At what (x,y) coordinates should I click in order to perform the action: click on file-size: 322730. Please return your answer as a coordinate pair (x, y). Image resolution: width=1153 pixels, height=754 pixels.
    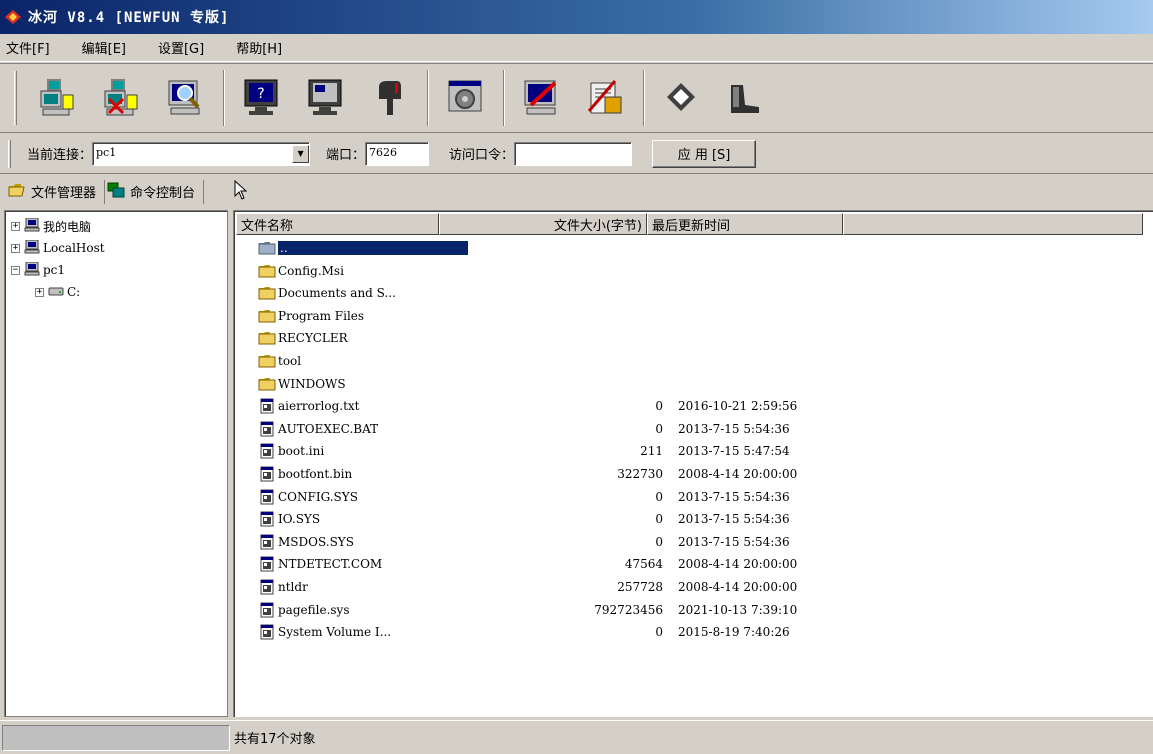
    Looking at the image, I should click on (640, 474).